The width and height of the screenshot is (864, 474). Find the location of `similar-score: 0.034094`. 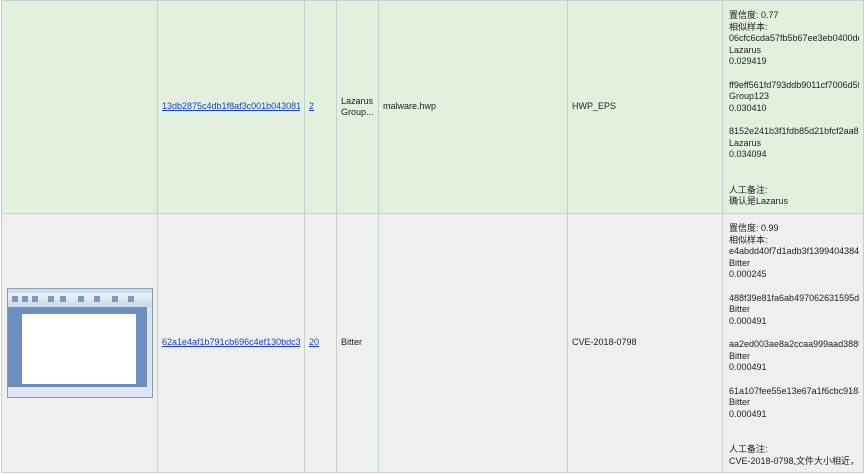

similar-score: 0.034094 is located at coordinates (748, 154).